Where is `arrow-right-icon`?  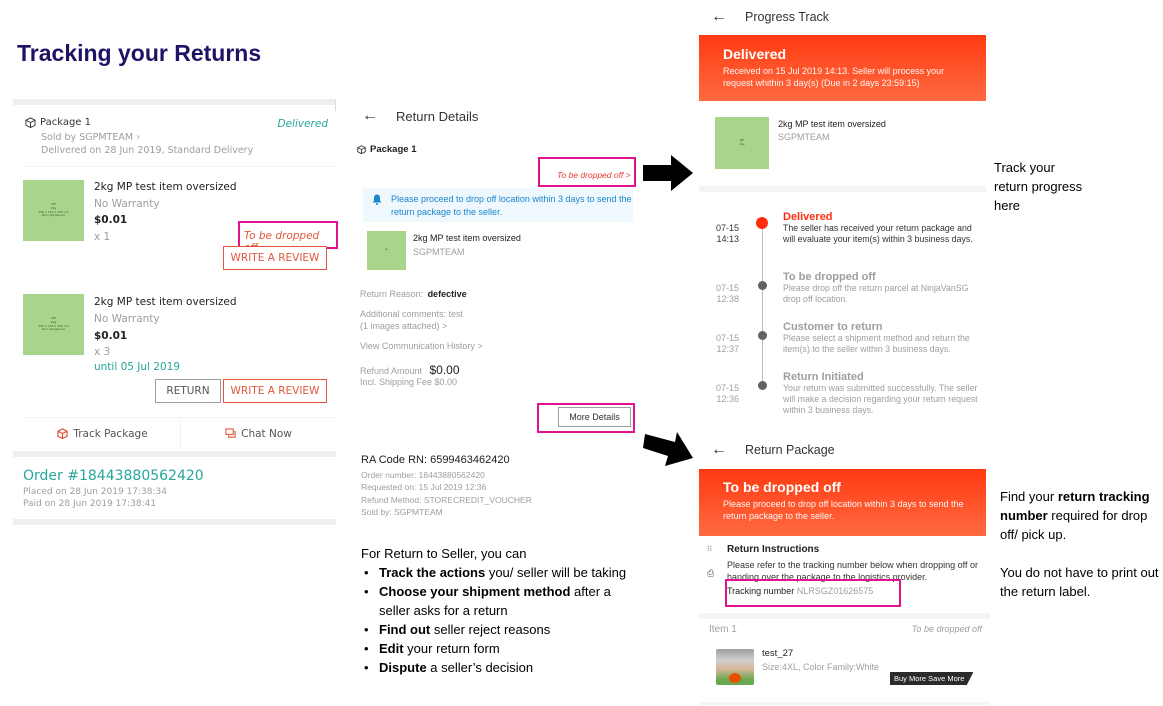 arrow-right-icon is located at coordinates (668, 173).